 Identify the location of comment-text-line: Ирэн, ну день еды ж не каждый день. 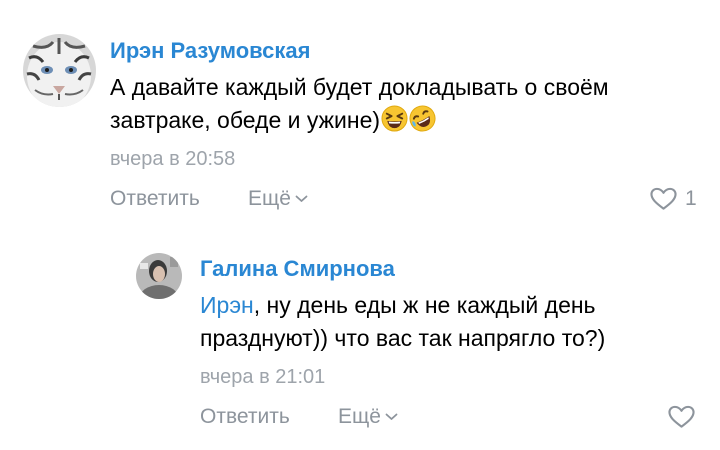
(402, 305).